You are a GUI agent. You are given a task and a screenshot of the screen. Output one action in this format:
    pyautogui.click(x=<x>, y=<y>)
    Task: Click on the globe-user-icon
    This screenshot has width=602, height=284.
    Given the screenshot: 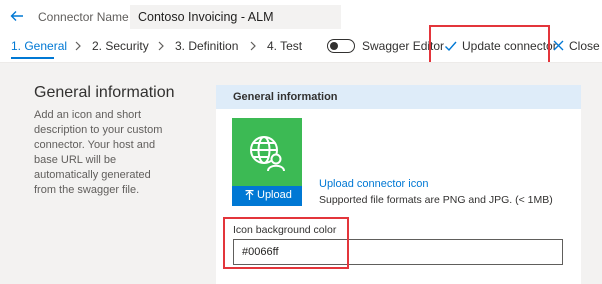 What is the action you would take?
    pyautogui.click(x=267, y=154)
    